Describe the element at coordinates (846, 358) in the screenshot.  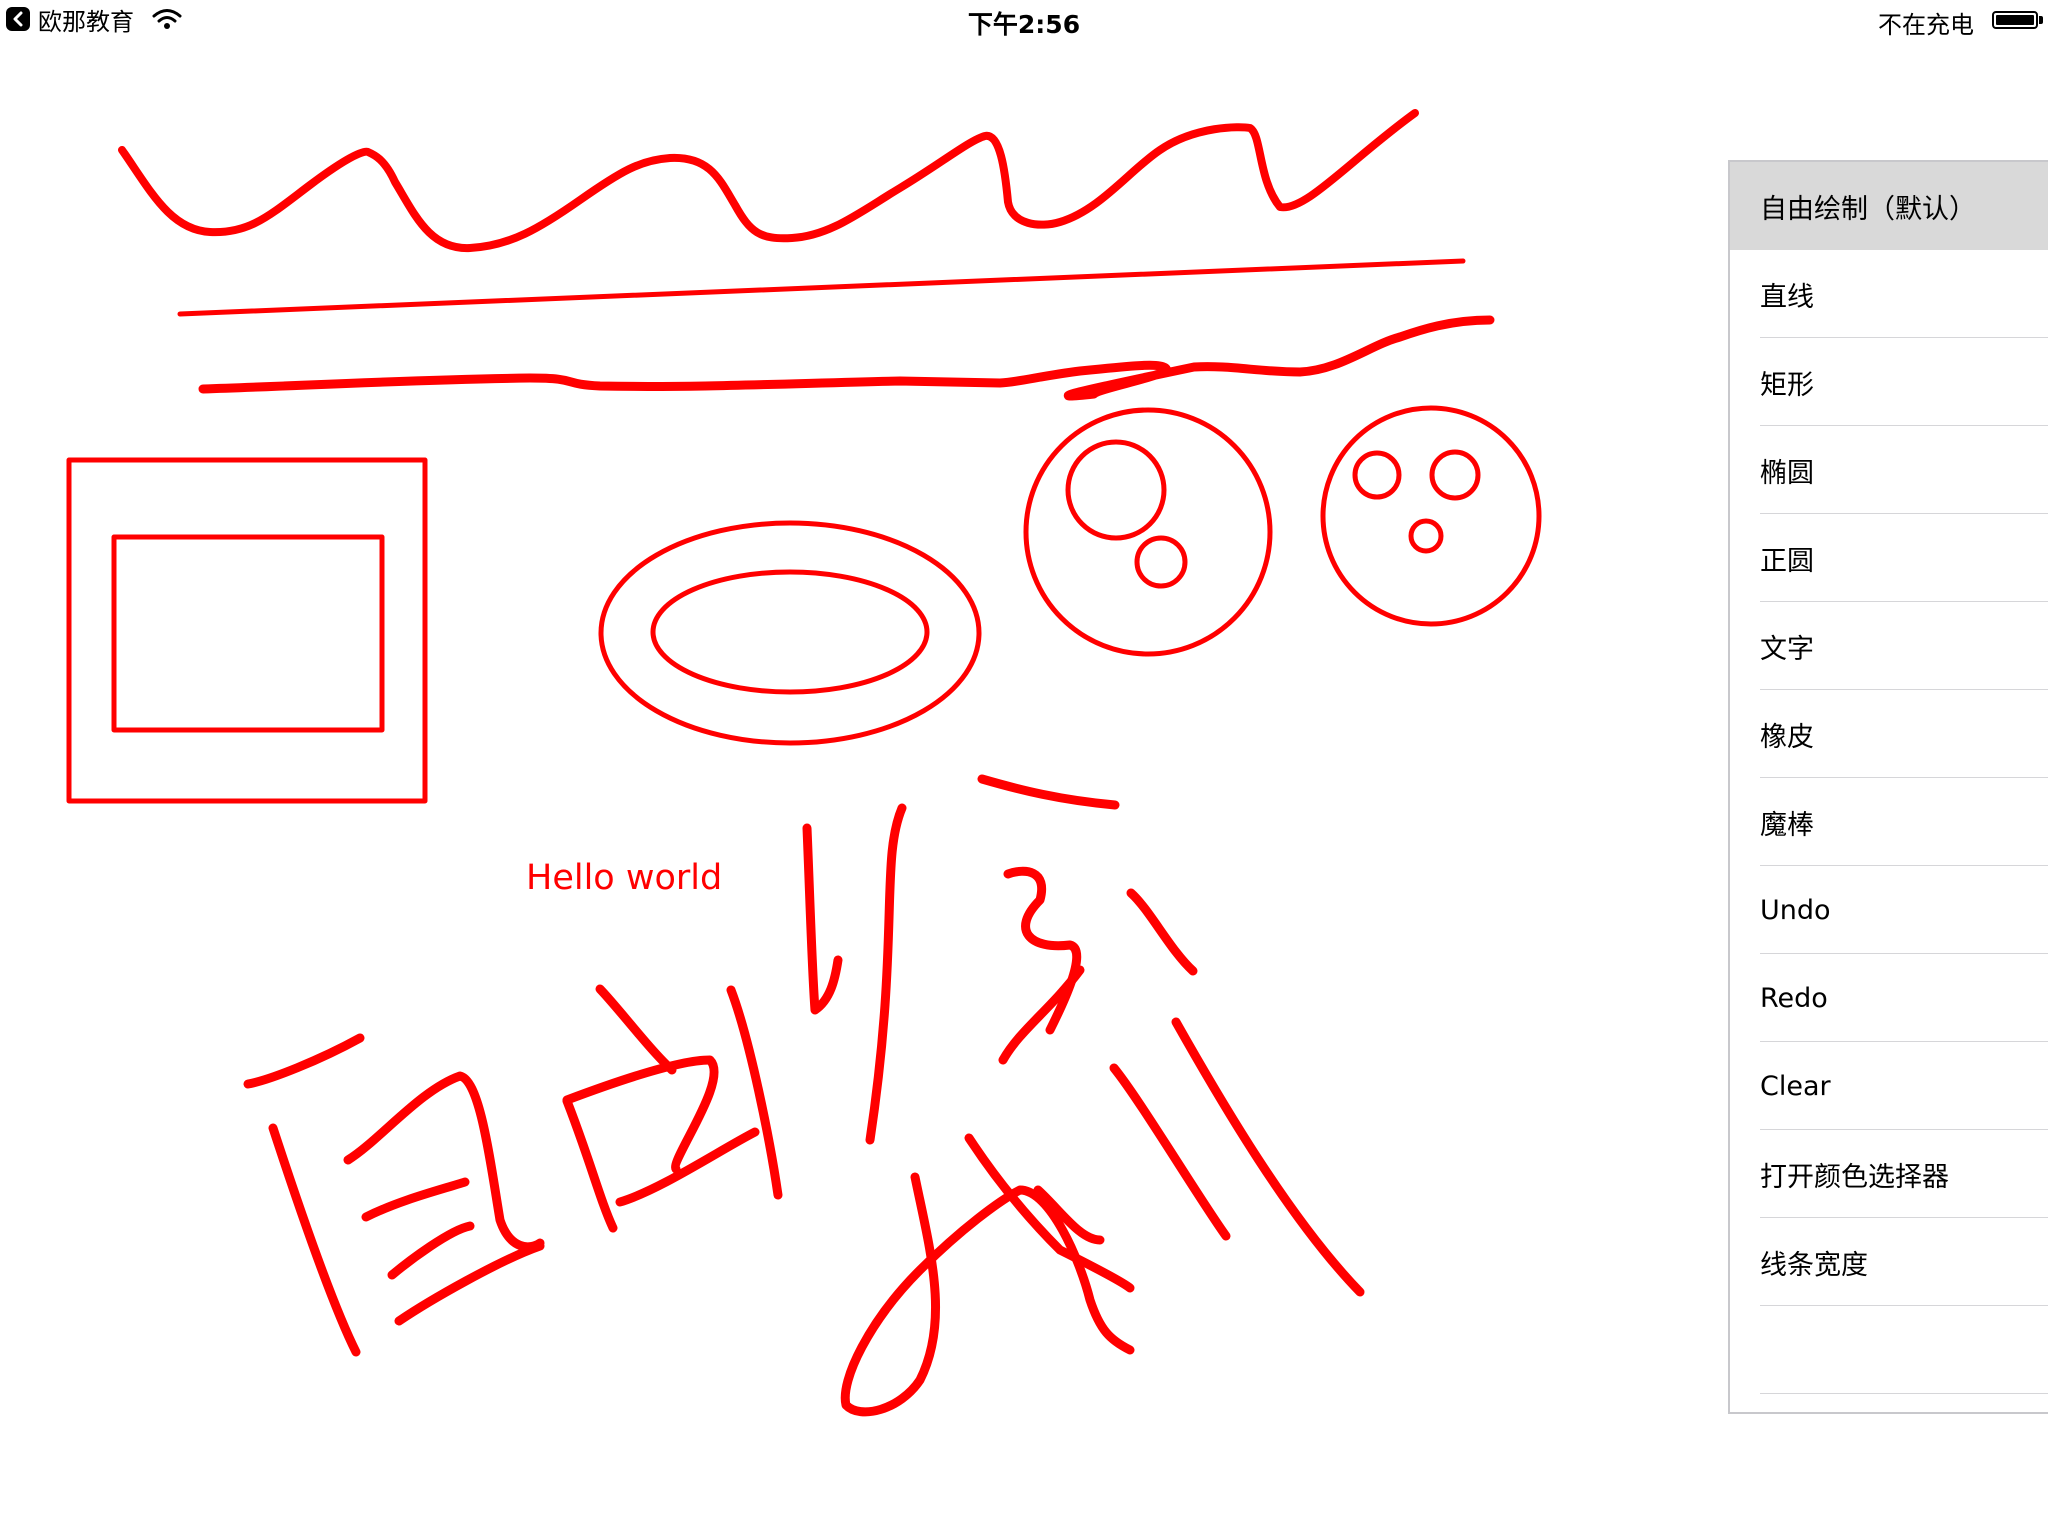
I see `freehand-line-stroke` at that location.